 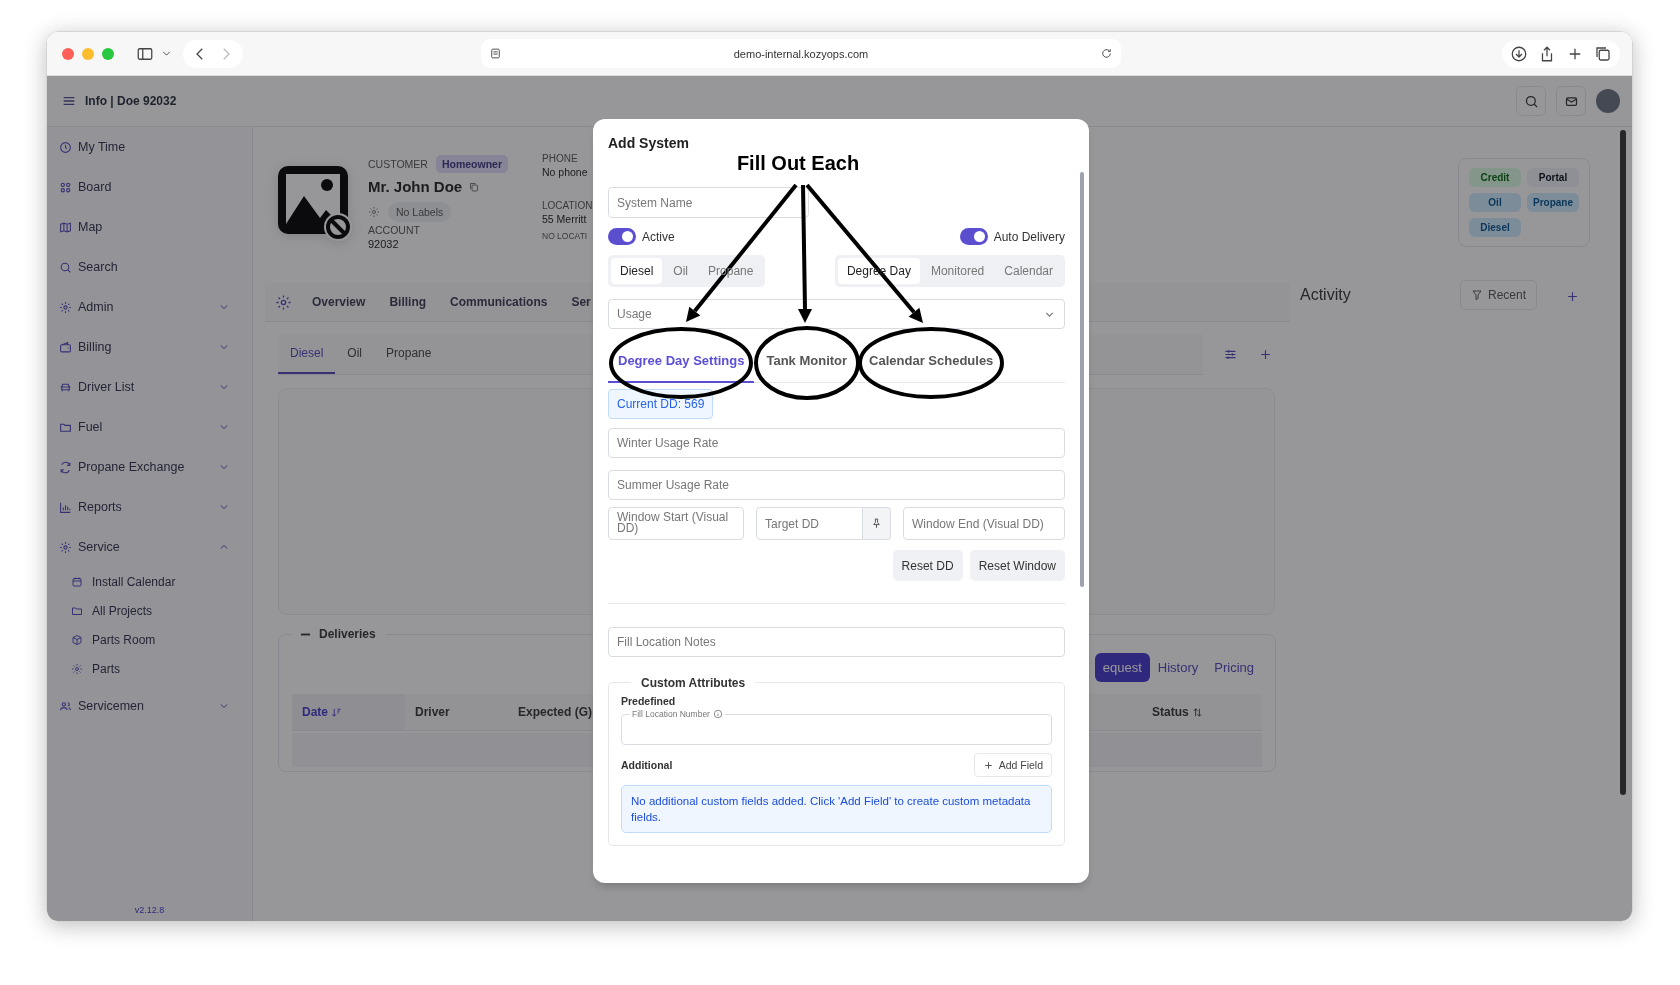 I want to click on page-title: Info | Doe 92032, so click(x=131, y=101).